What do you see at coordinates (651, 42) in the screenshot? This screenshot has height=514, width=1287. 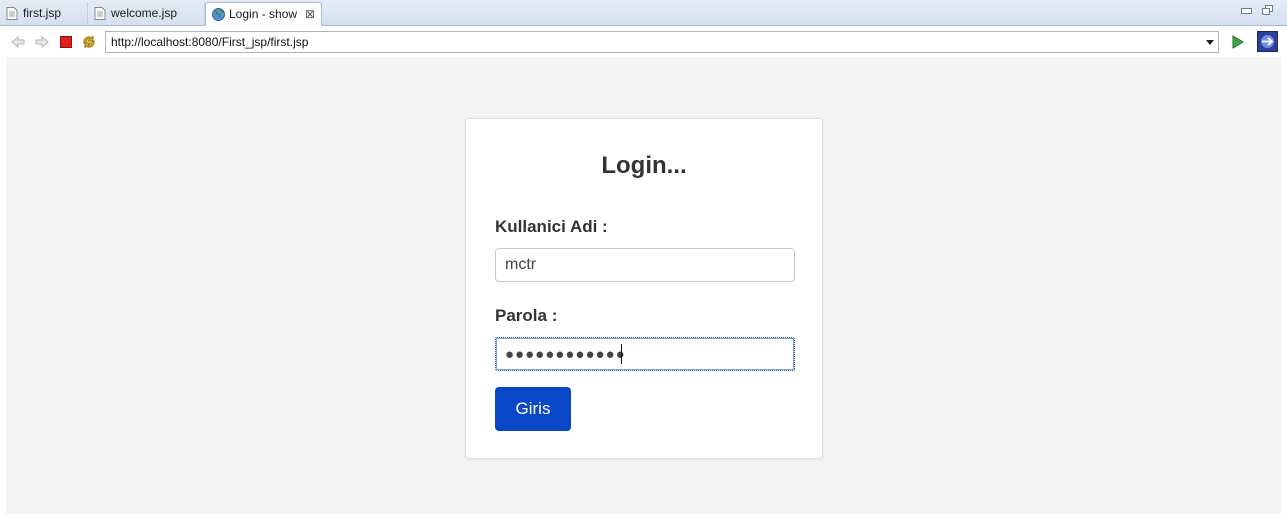 I see `url-input` at bounding box center [651, 42].